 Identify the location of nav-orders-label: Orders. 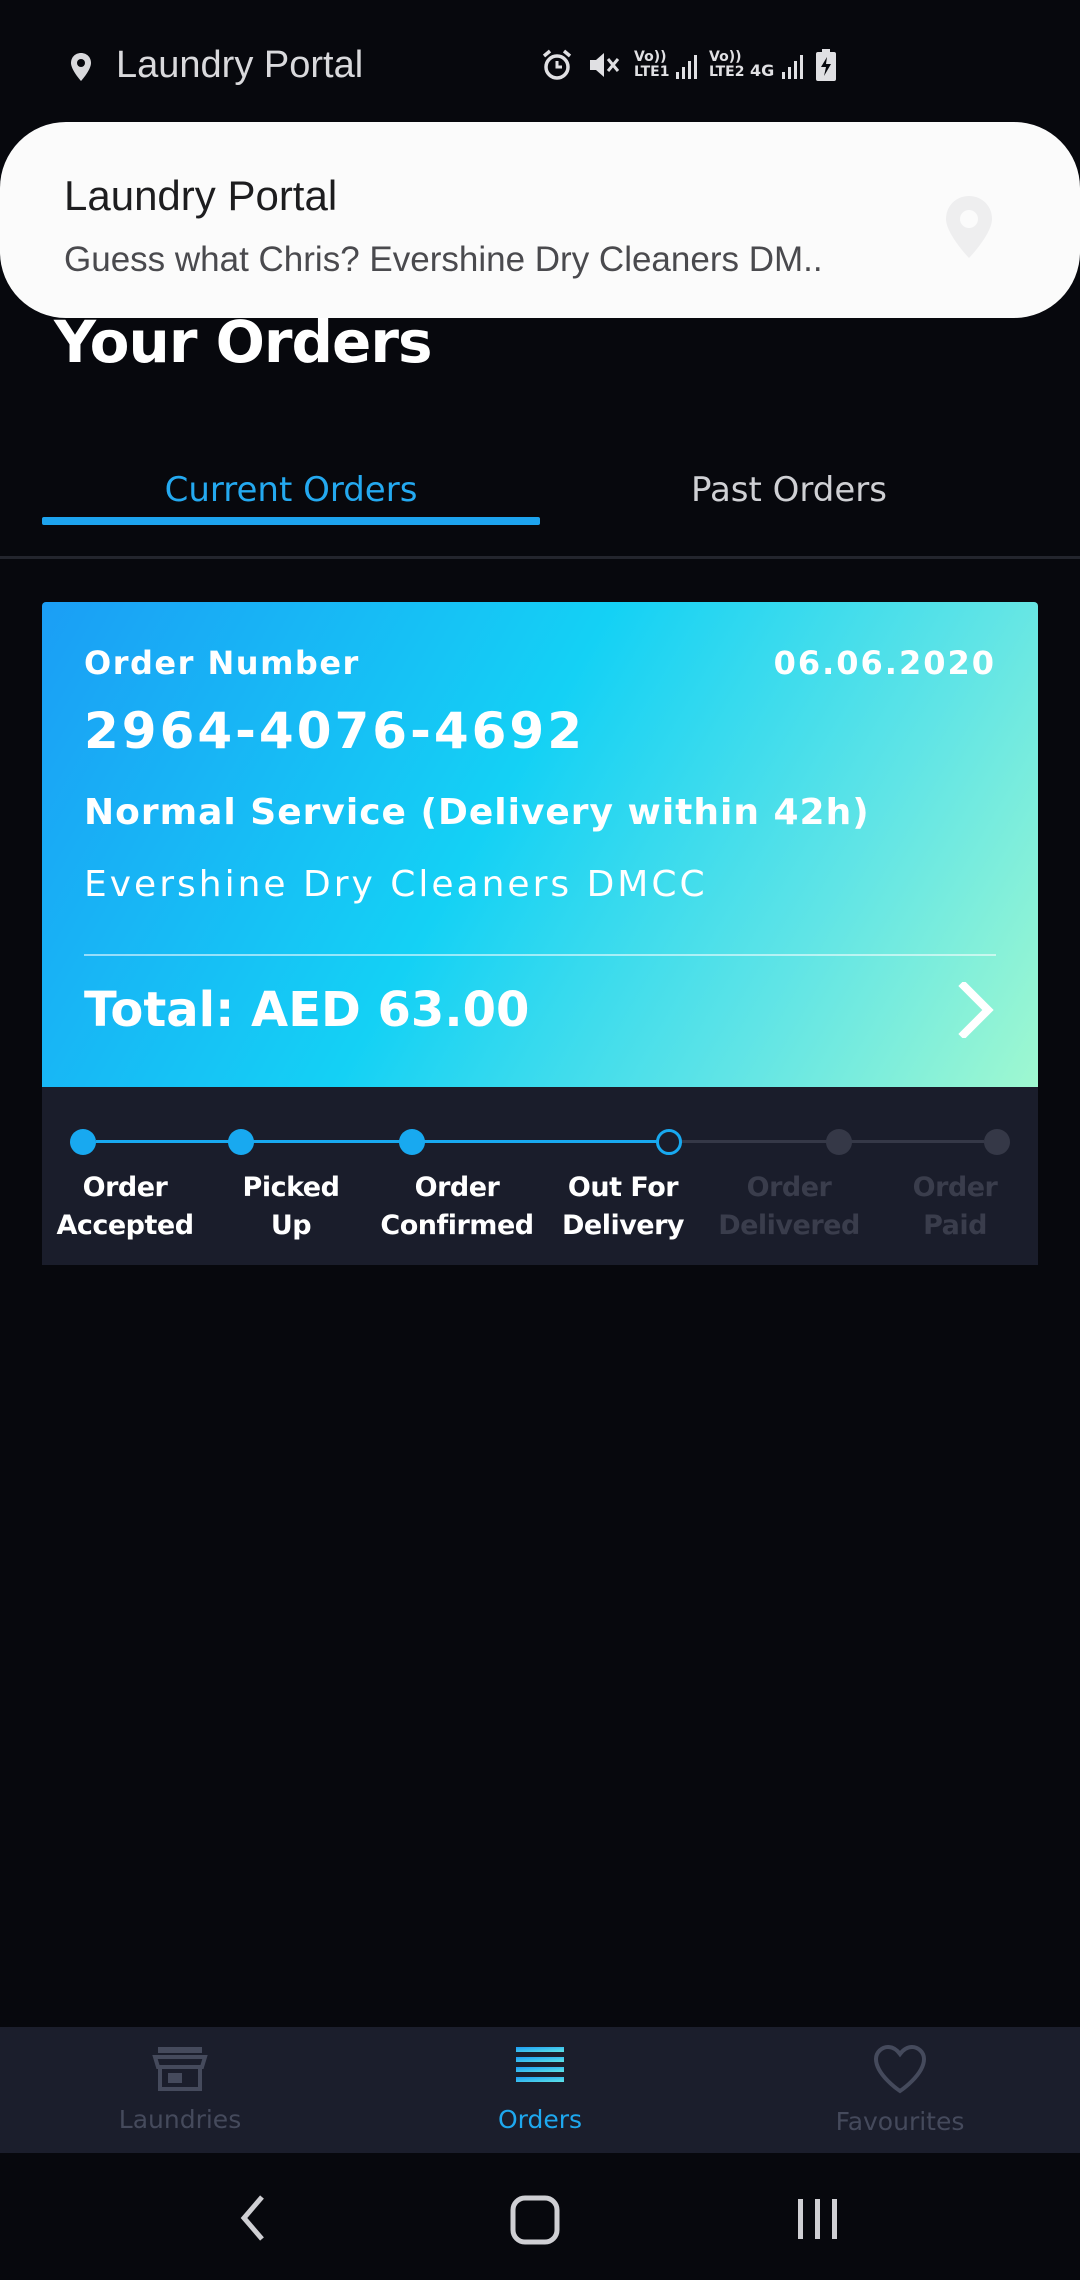
(540, 2119).